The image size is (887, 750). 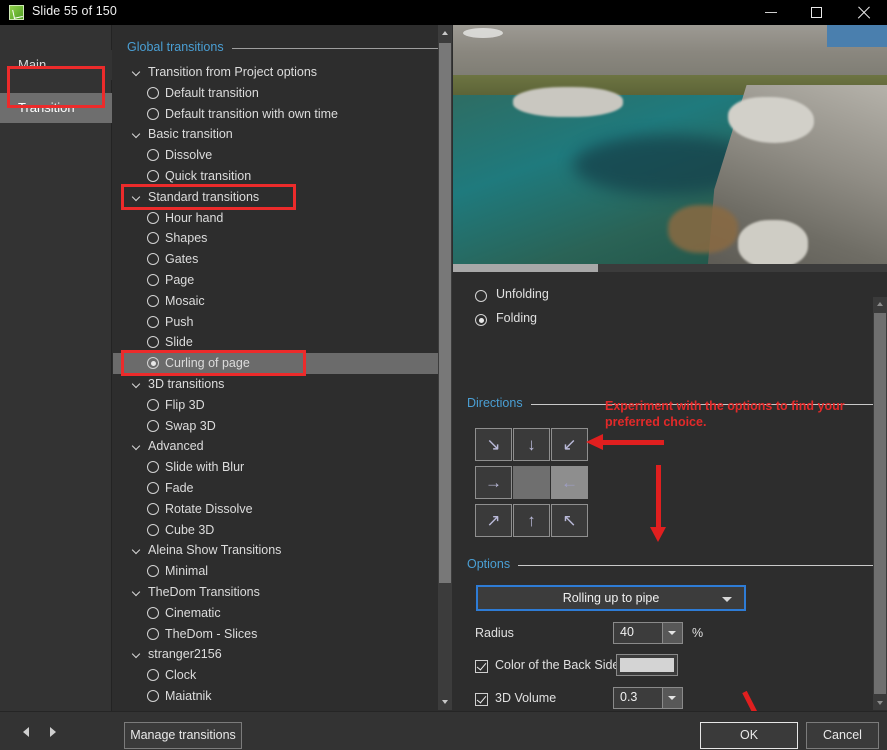 I want to click on tree-item-curling-of-page: Curling of page, so click(x=278, y=363).